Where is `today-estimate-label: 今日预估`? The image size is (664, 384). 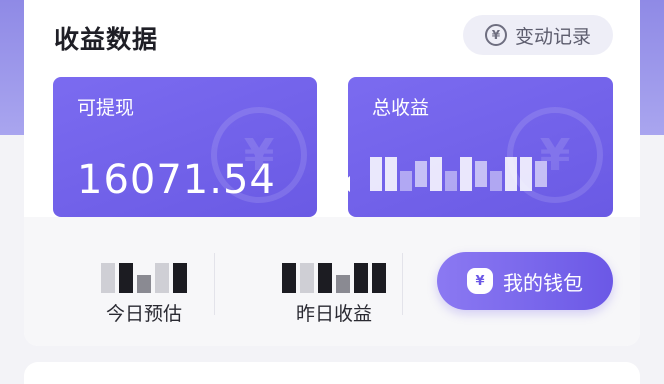
today-estimate-label: 今日预估 is located at coordinates (143, 314).